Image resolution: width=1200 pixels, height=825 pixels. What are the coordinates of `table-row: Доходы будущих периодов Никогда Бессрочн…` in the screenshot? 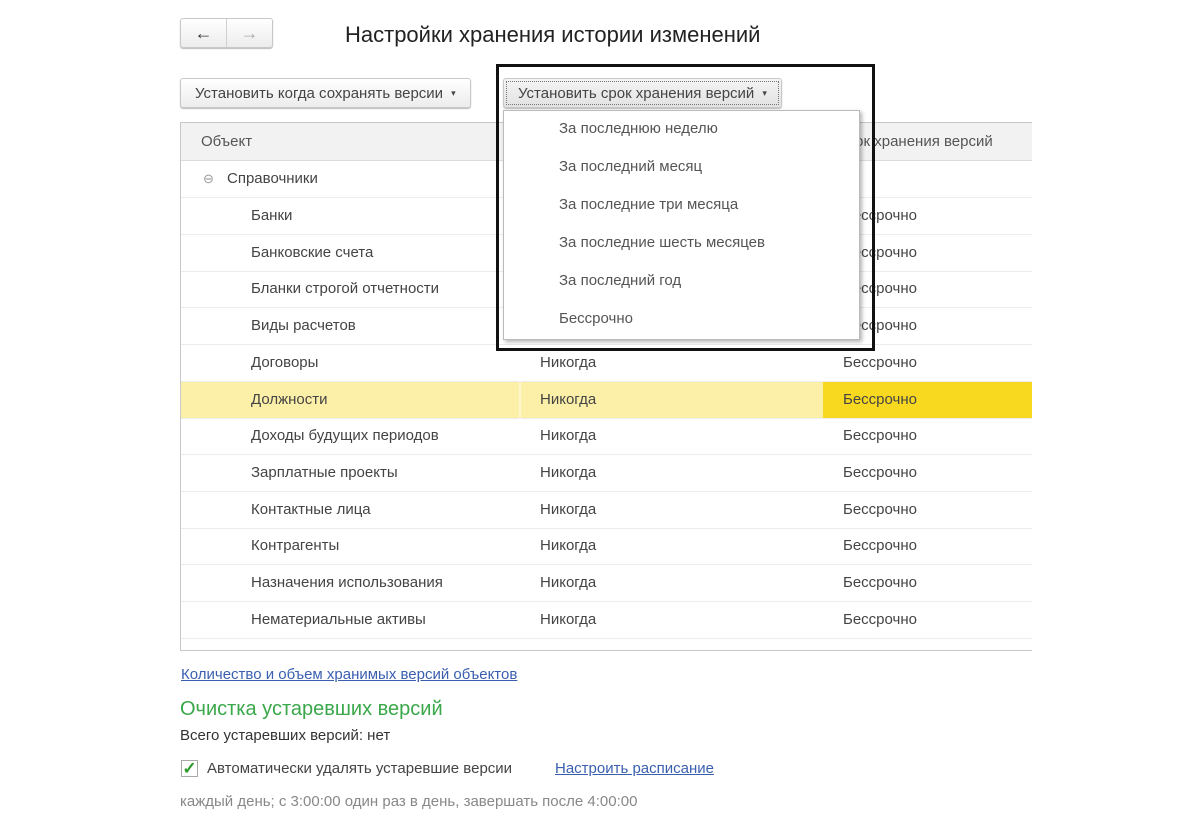 It's located at (606, 437).